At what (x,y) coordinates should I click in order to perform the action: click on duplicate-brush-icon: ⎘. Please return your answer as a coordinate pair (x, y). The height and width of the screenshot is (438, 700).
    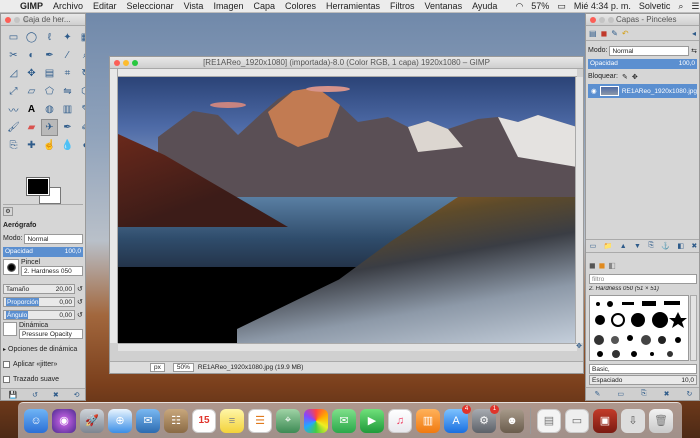
    Looking at the image, I should click on (644, 394).